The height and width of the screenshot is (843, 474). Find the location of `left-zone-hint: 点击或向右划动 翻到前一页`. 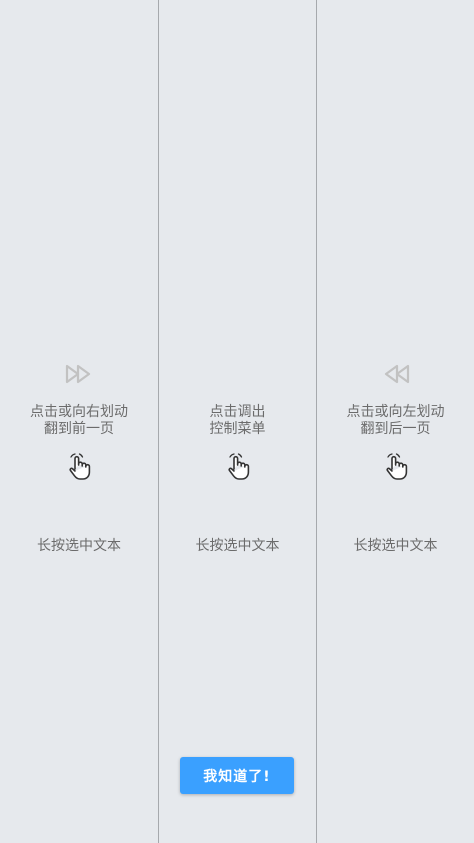

left-zone-hint: 点击或向右划动 翻到前一页 is located at coordinates (79, 421).